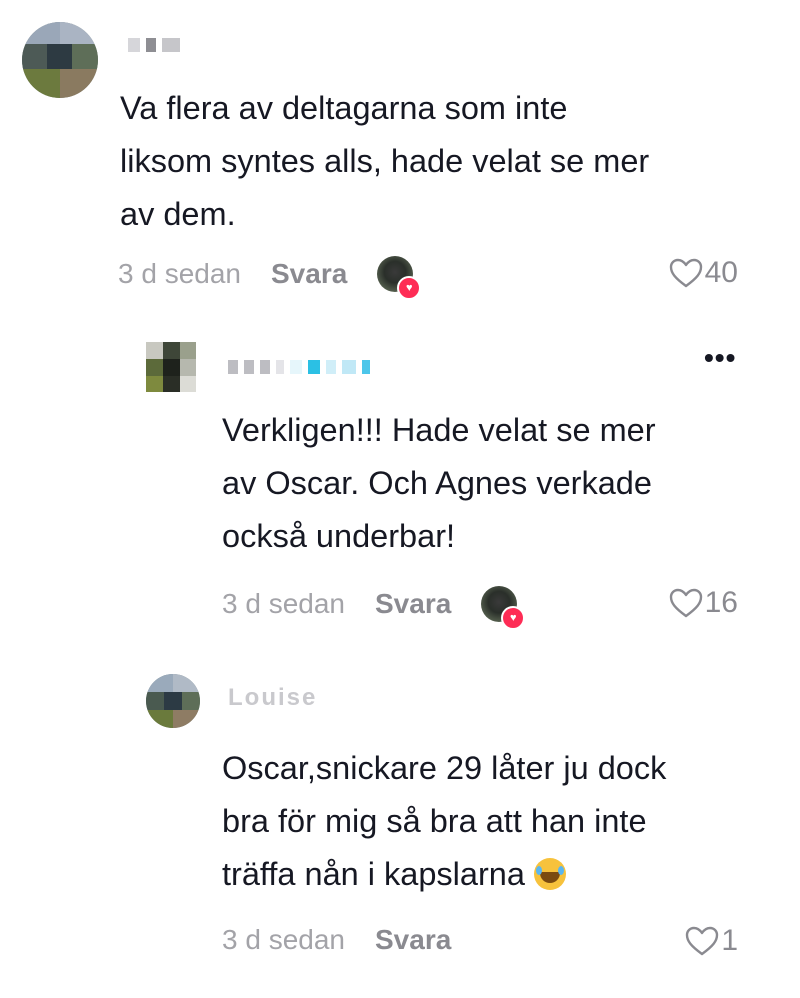 This screenshot has height=998, width=800. What do you see at coordinates (729, 940) in the screenshot?
I see `like-count: 1` at bounding box center [729, 940].